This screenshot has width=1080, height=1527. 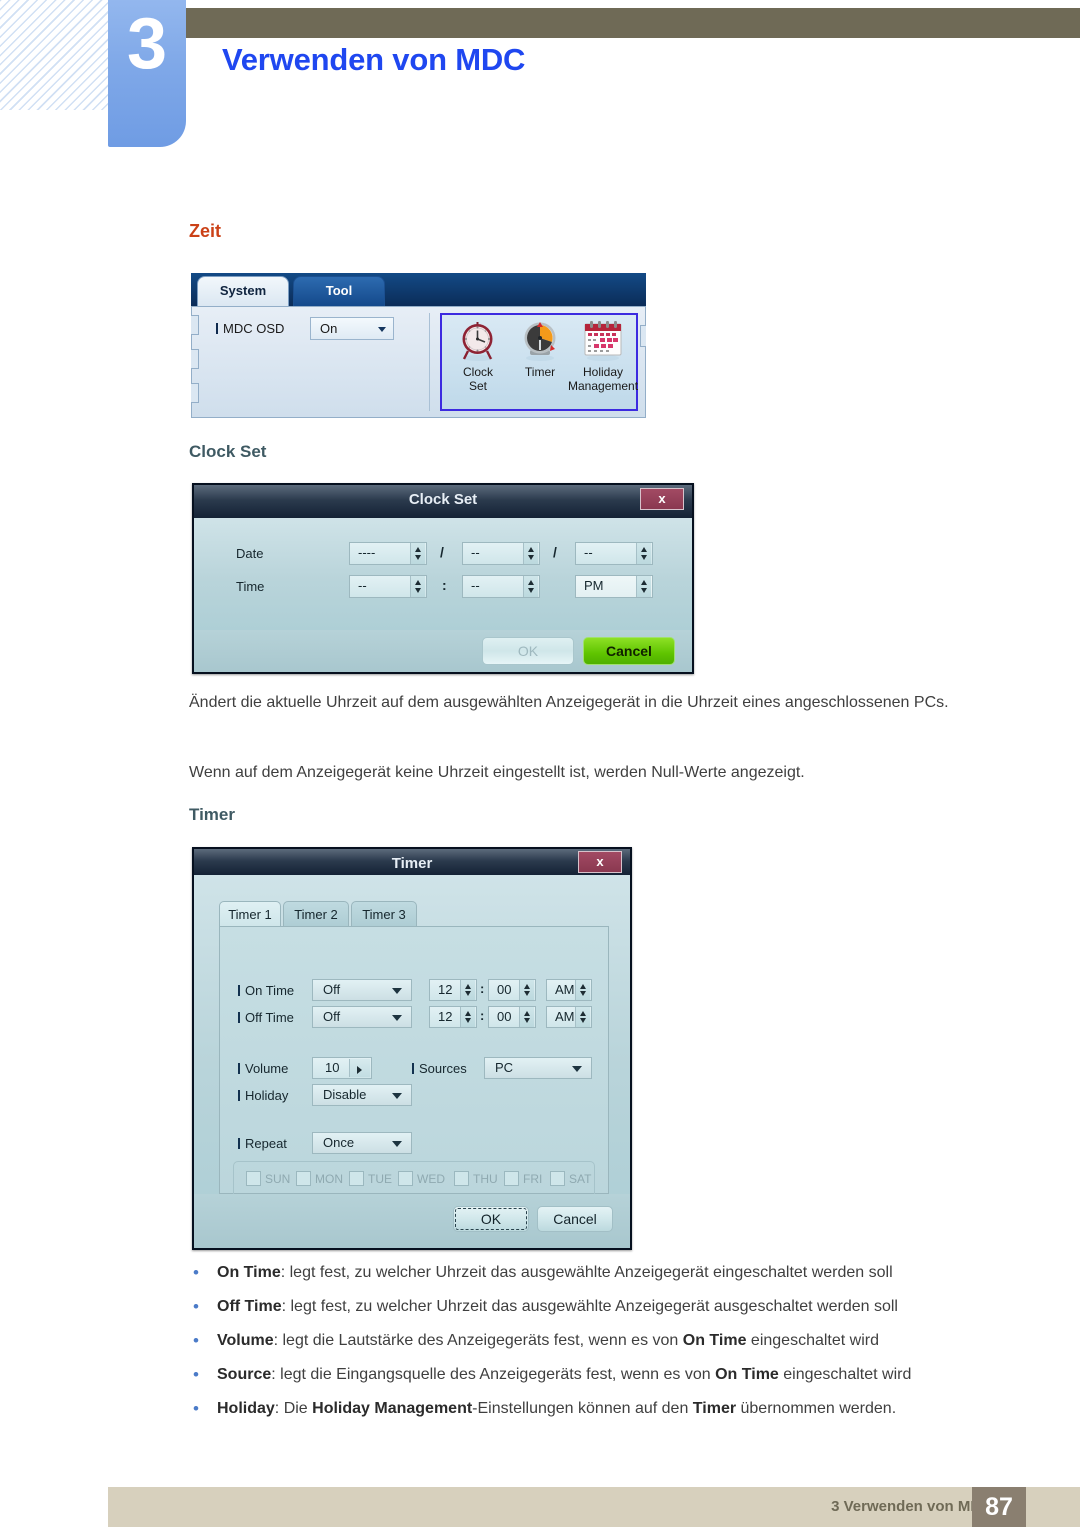 I want to click on day-label: SAT, so click(x=580, y=1179).